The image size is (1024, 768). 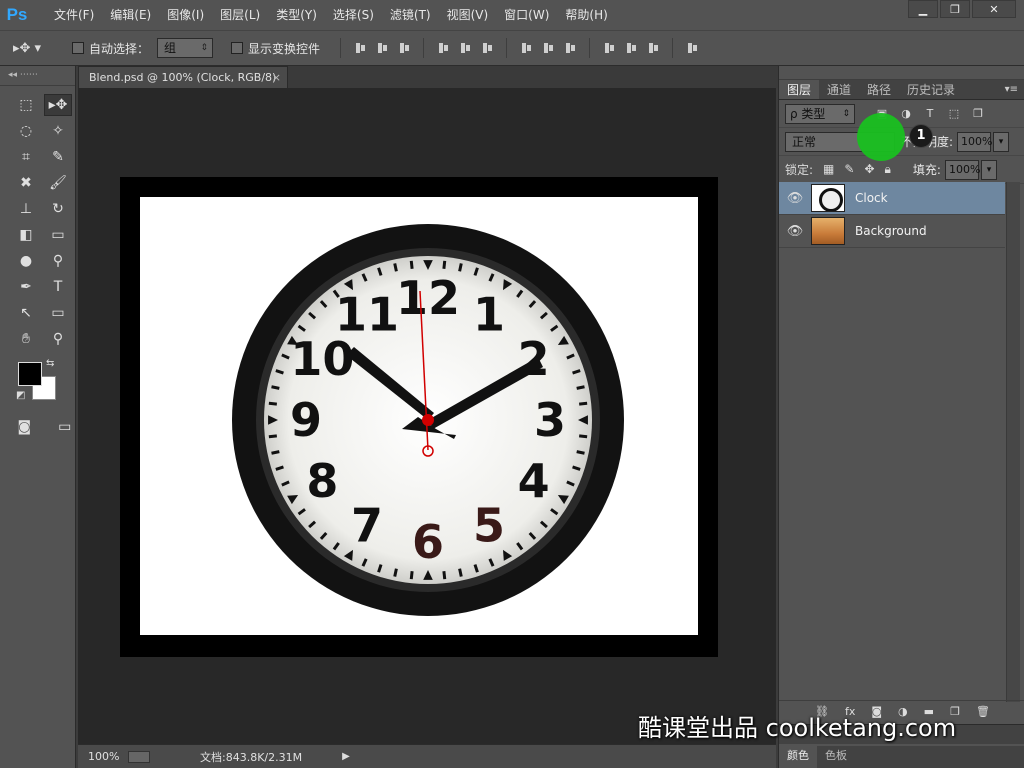 What do you see at coordinates (487, 48) in the screenshot?
I see `align-right-icon` at bounding box center [487, 48].